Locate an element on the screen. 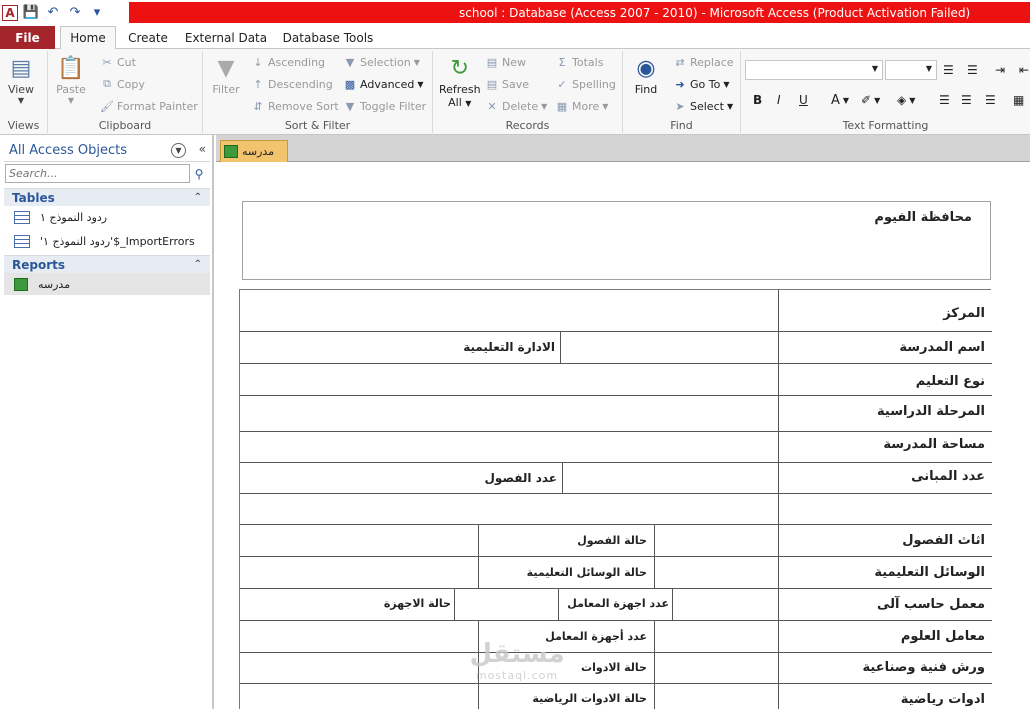 The height and width of the screenshot is (709, 1030). indent-button: ⇥ is located at coordinates (1000, 70).